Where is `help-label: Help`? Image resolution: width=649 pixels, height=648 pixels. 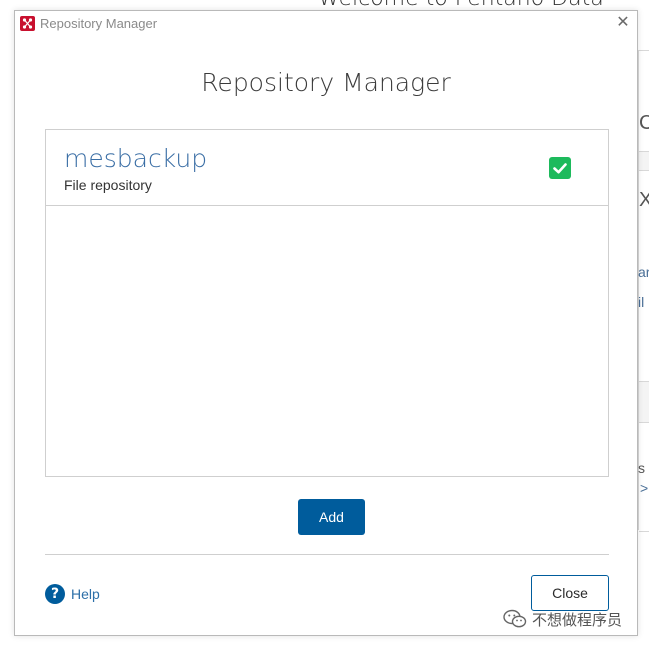
help-label: Help is located at coordinates (85, 594).